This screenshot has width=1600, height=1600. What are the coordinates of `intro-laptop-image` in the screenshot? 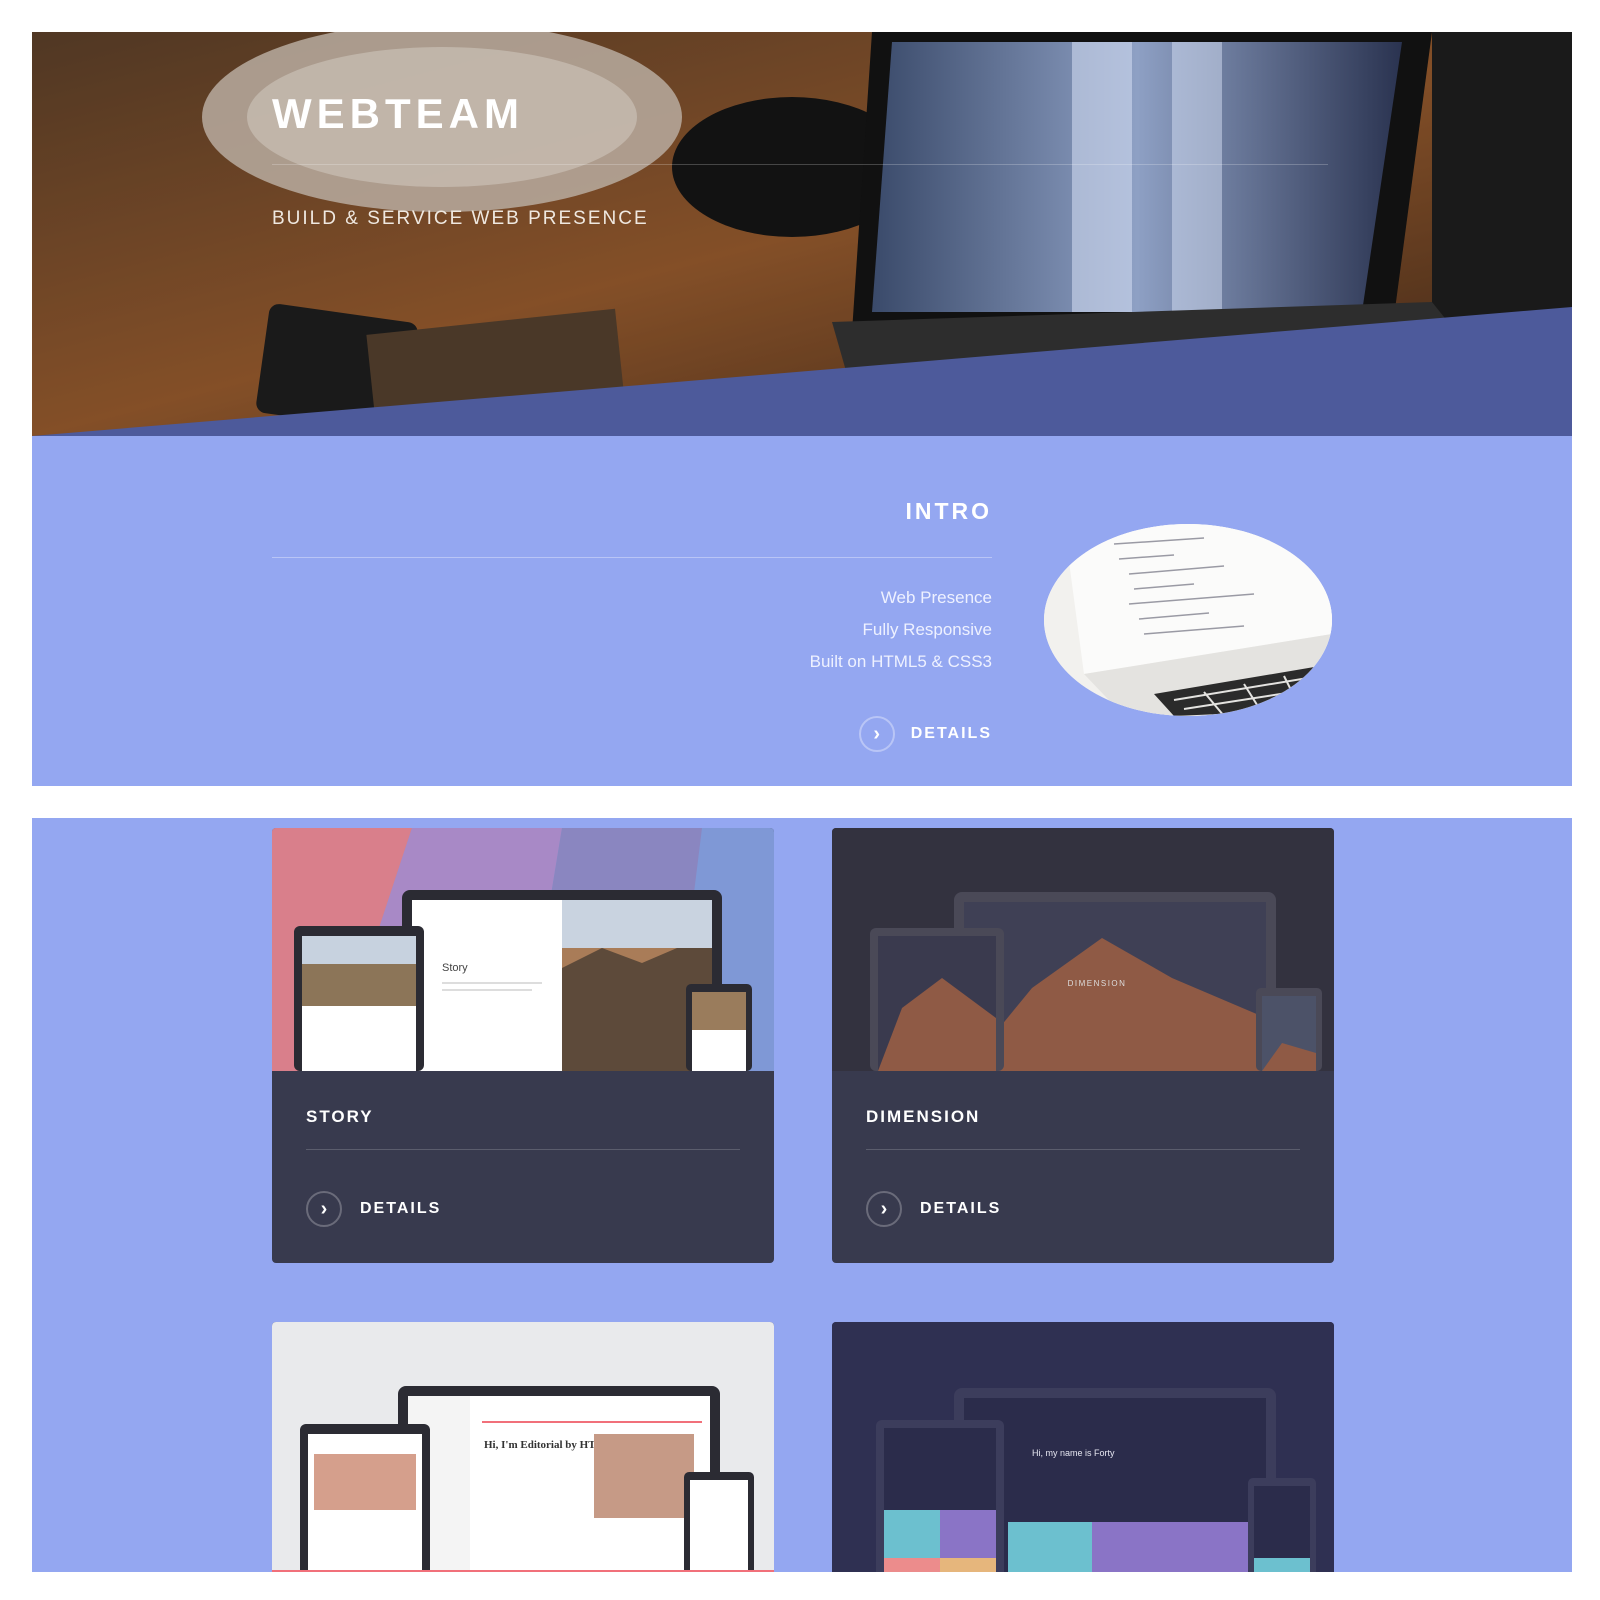 It's located at (1188, 620).